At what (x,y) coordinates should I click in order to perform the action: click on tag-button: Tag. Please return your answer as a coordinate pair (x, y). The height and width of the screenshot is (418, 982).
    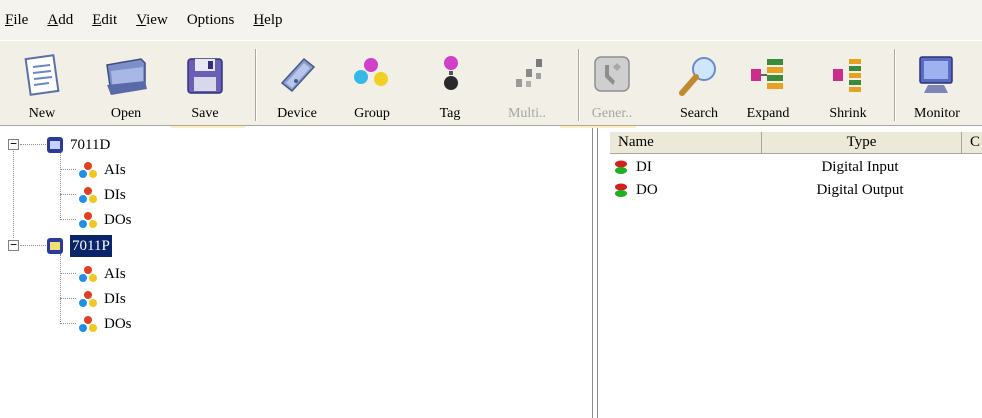
    Looking at the image, I should click on (450, 84).